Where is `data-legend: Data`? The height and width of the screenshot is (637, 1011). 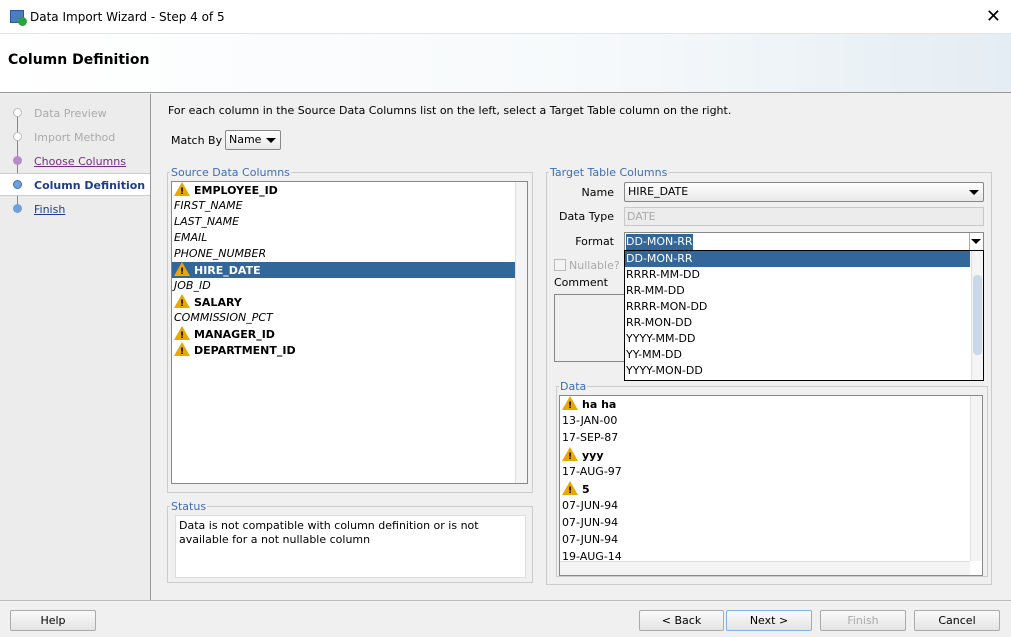 data-legend: Data is located at coordinates (573, 386).